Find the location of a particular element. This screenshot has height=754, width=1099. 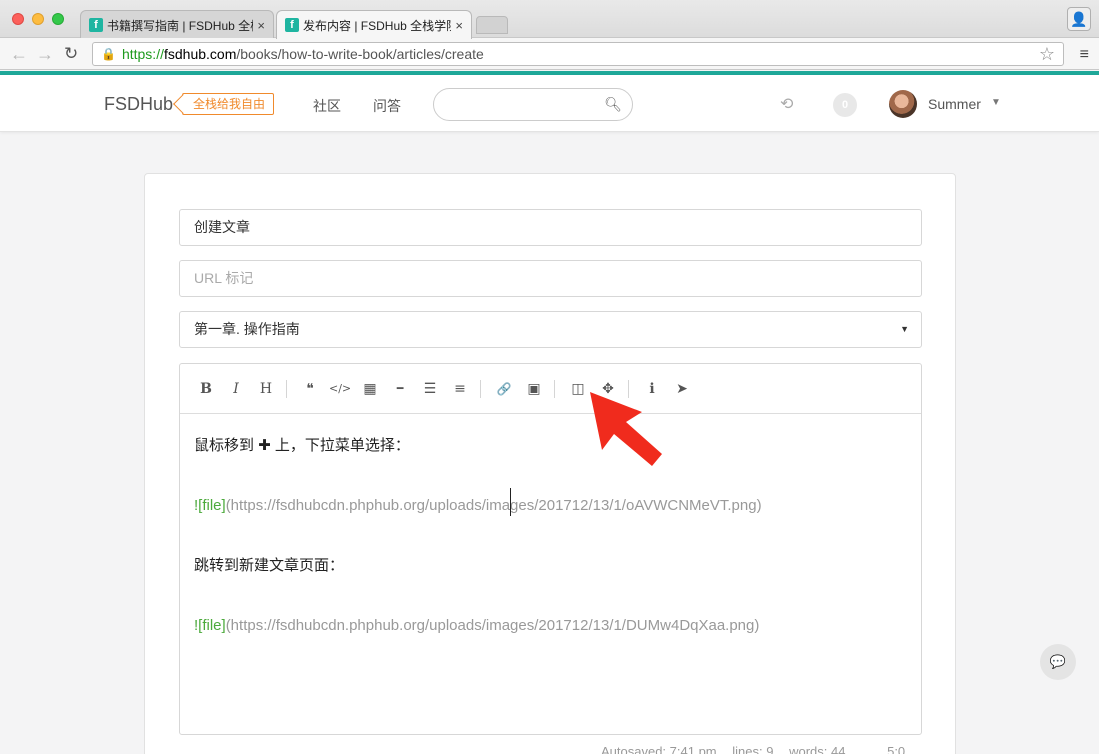

close-window-button is located at coordinates (18, 19).